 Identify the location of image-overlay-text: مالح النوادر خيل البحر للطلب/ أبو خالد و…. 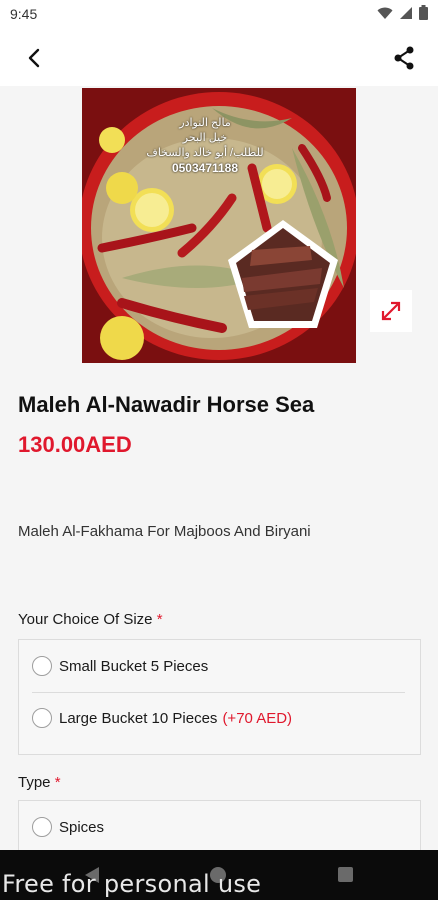
(205, 146).